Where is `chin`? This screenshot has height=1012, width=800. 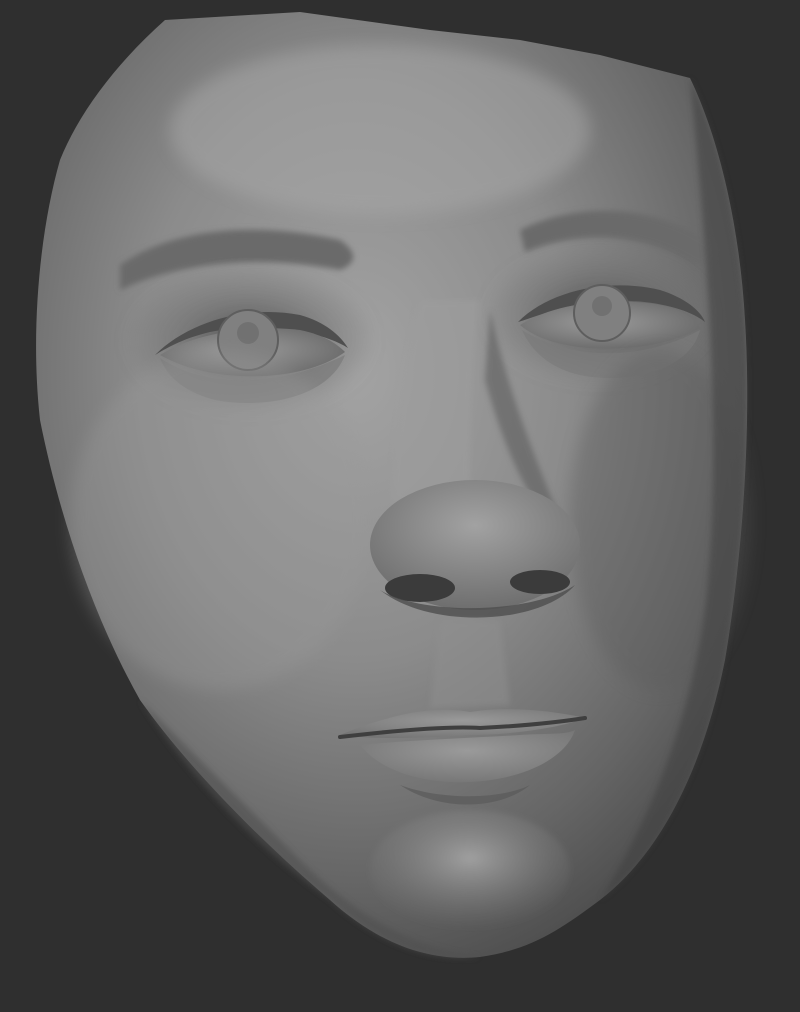 chin is located at coordinates (470, 870).